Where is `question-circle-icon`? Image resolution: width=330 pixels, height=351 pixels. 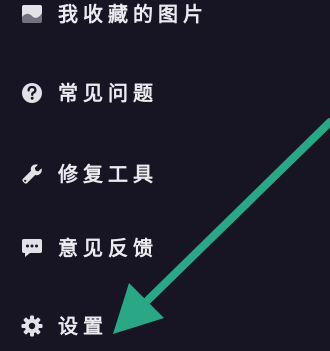 question-circle-icon is located at coordinates (32, 93).